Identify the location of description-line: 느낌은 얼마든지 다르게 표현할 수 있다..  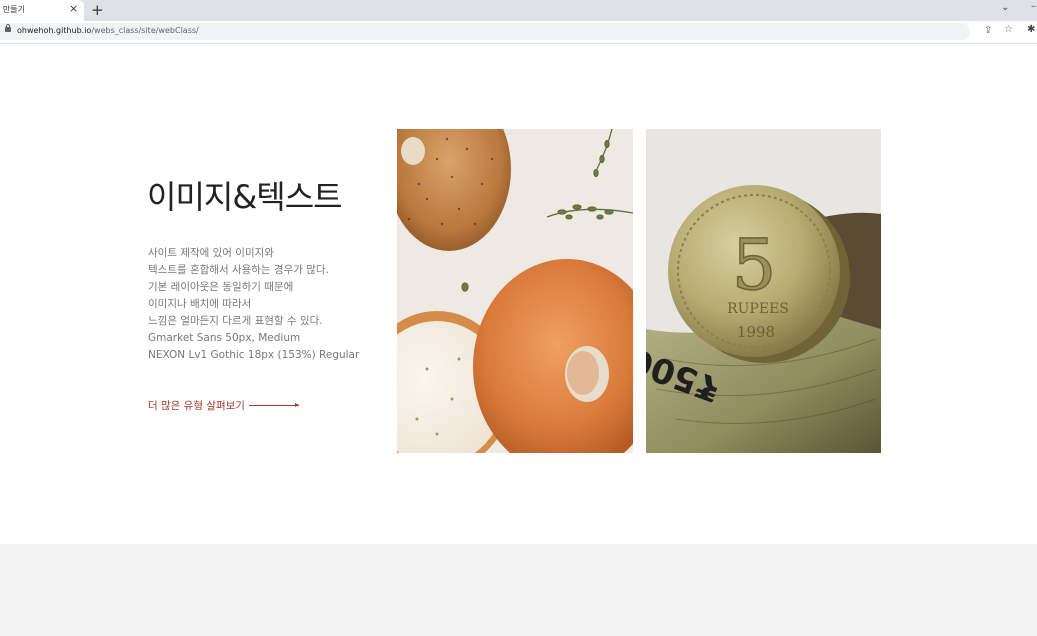
(235, 321).